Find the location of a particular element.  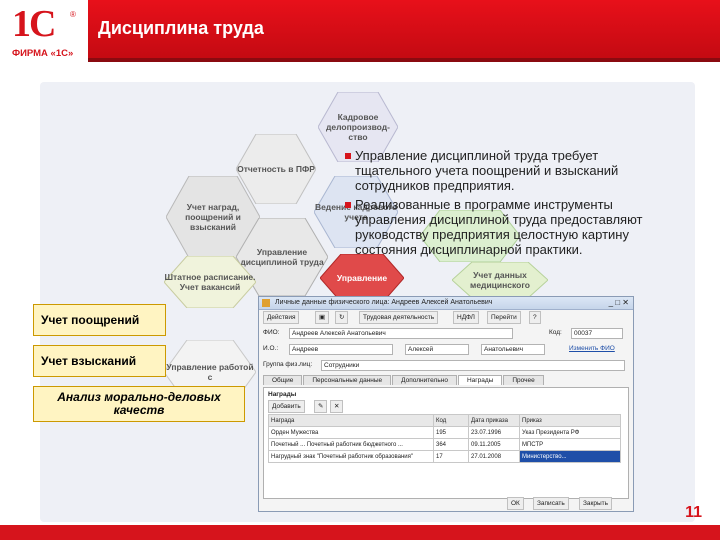

footer-bar is located at coordinates (360, 532).